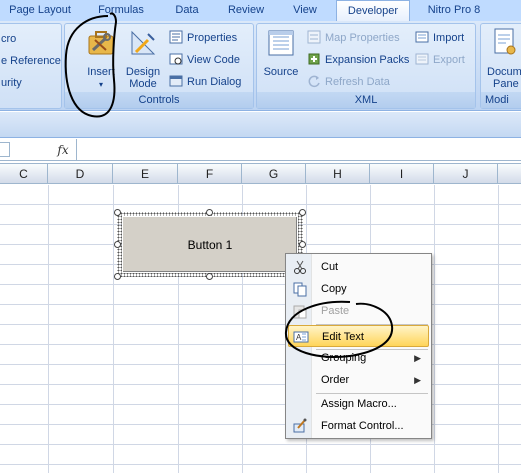  What do you see at coordinates (210, 244) in the screenshot?
I see `form-button: Button 1` at bounding box center [210, 244].